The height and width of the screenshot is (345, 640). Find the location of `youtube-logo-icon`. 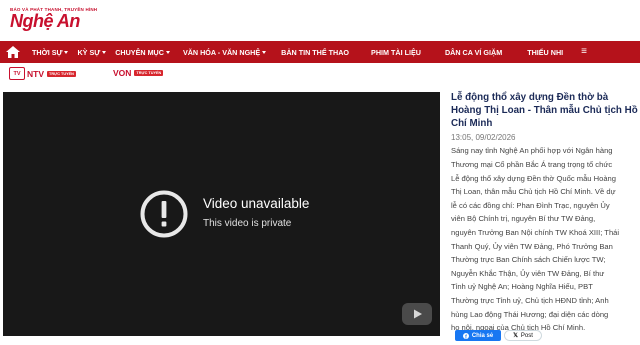

youtube-logo-icon is located at coordinates (417, 314).